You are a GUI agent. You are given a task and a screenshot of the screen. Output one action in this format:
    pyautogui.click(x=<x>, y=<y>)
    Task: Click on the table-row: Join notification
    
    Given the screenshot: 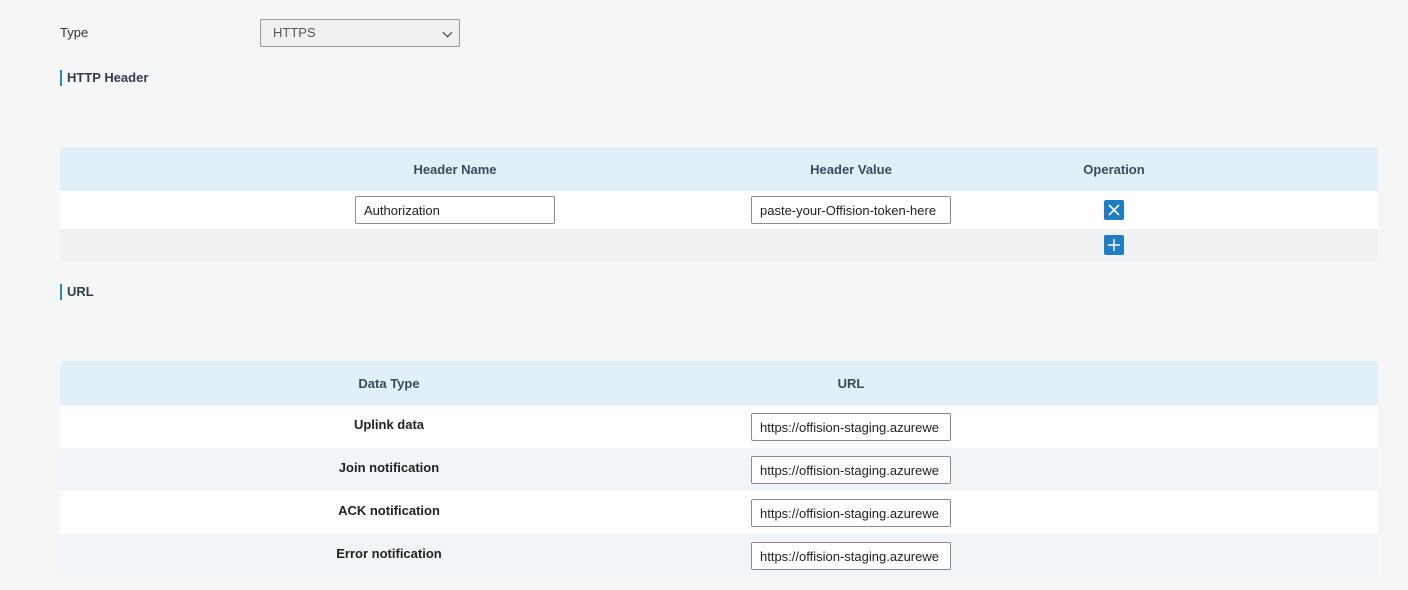 What is the action you would take?
    pyautogui.click(x=719, y=469)
    